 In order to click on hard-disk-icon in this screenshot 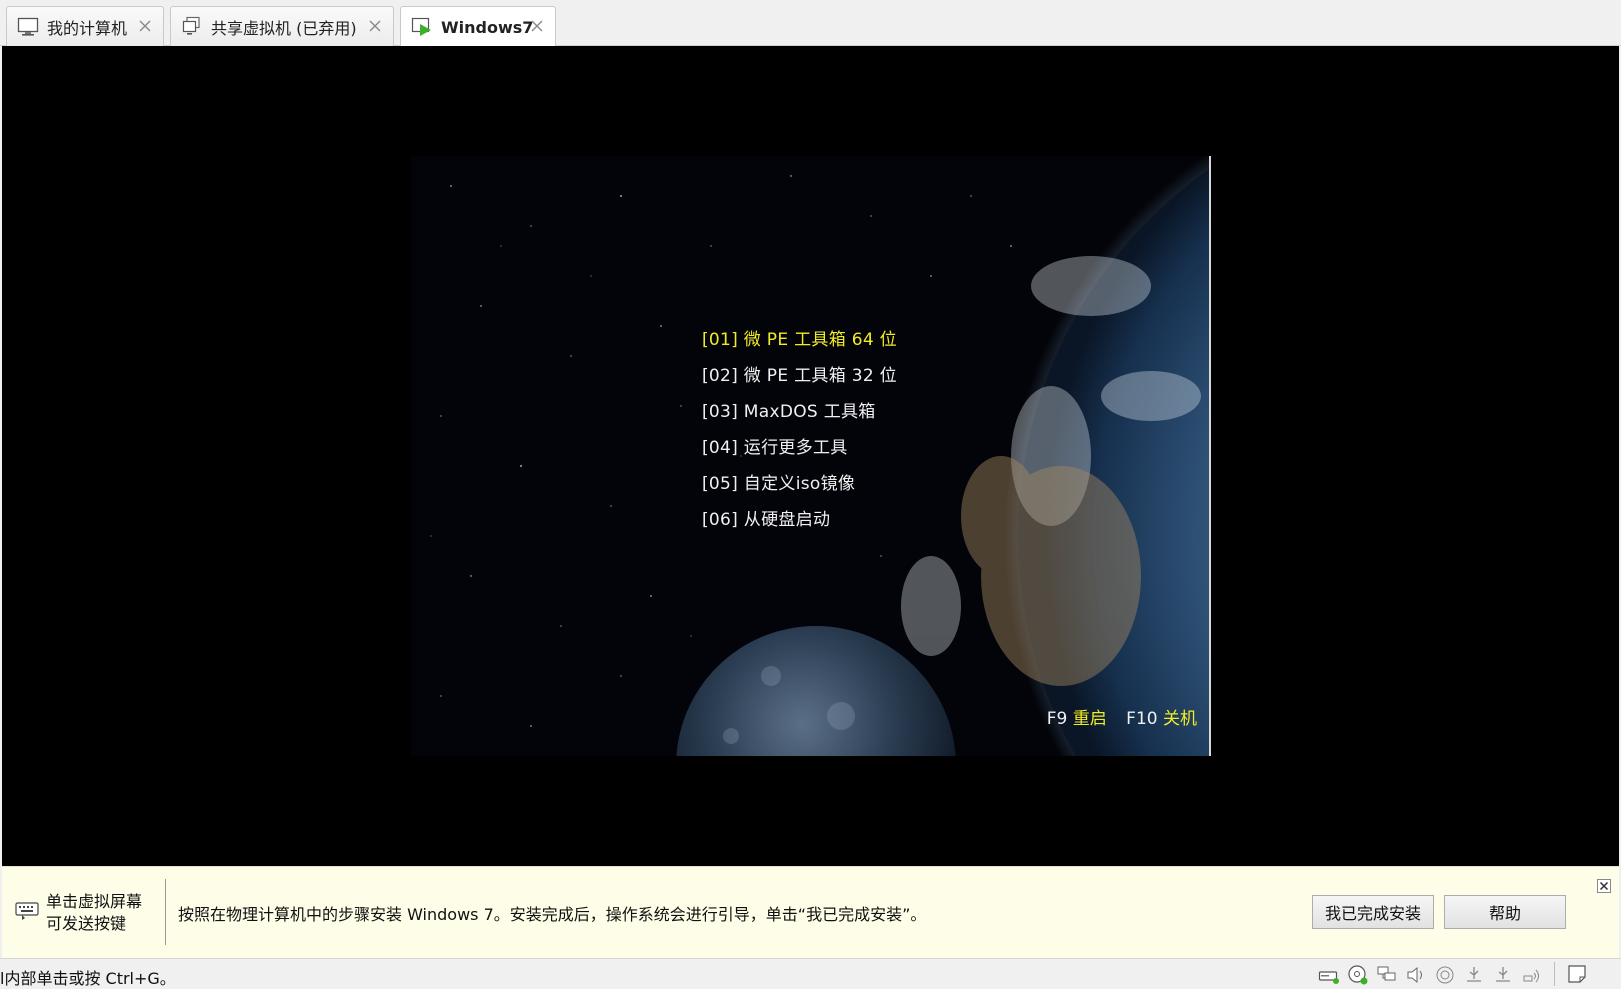, I will do `click(1329, 975)`.